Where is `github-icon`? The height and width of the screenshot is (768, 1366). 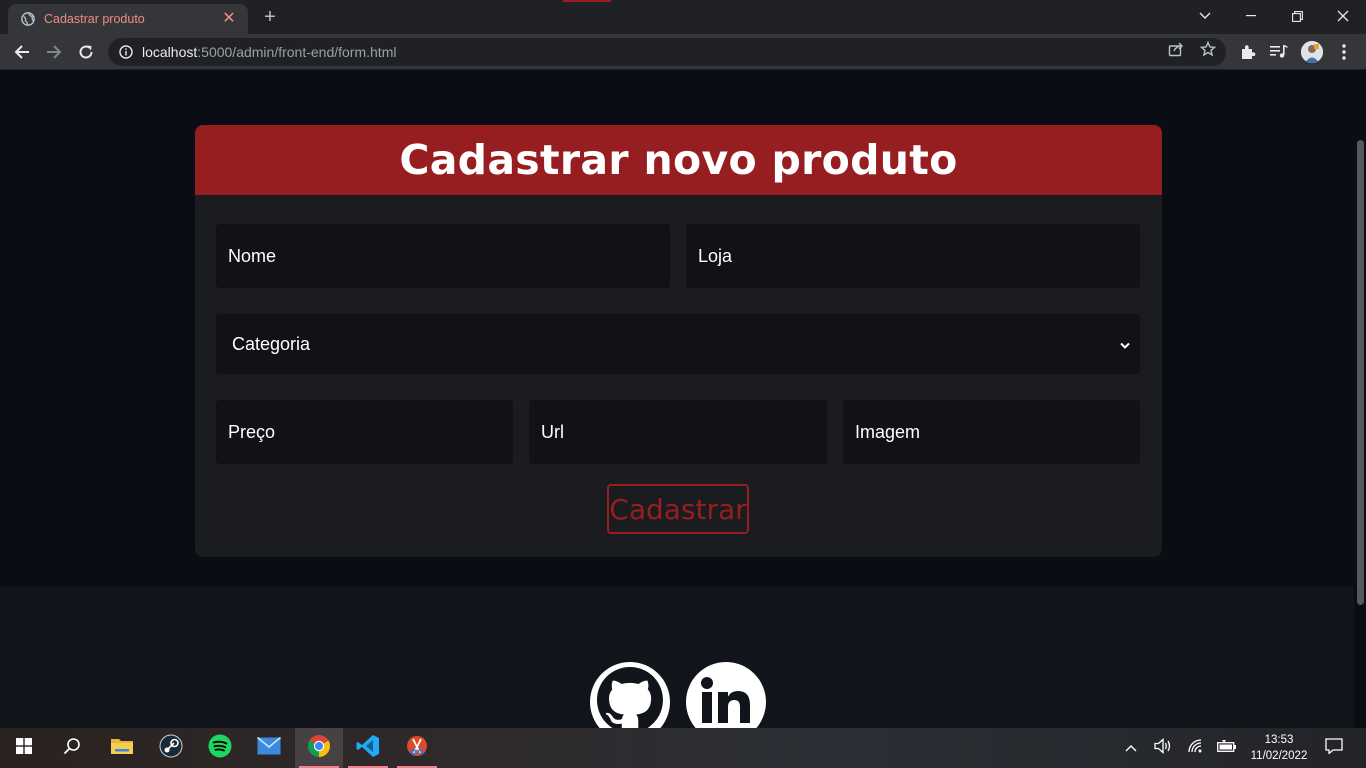
github-icon is located at coordinates (630, 697).